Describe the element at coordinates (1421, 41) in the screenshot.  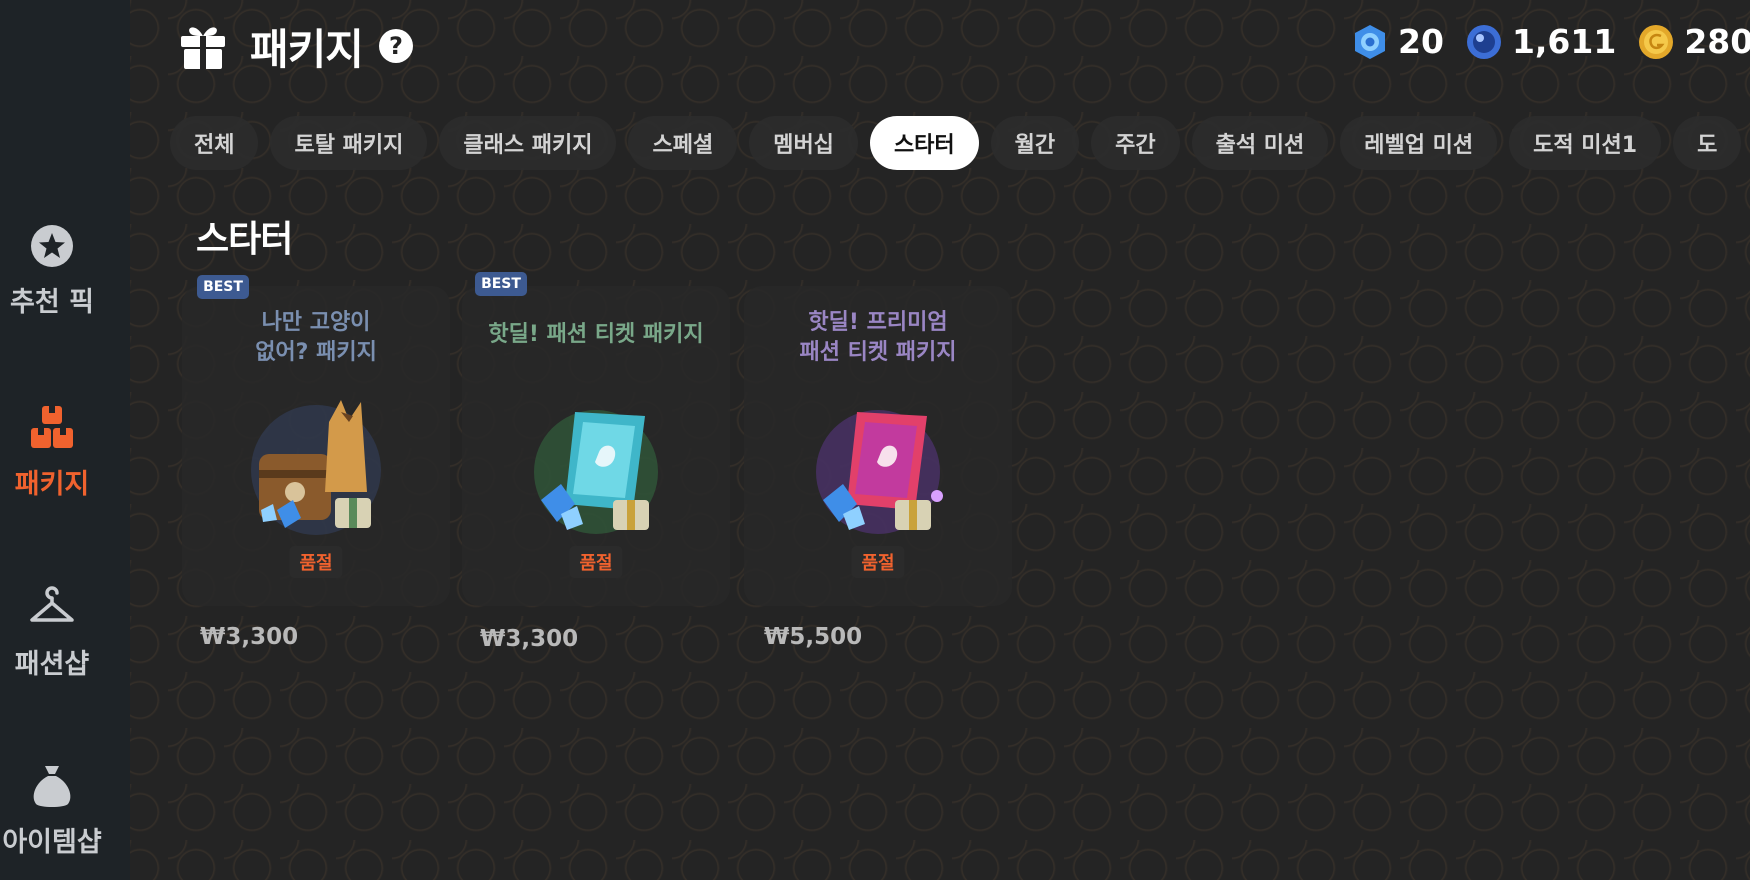
I see `currency-value: 20` at that location.